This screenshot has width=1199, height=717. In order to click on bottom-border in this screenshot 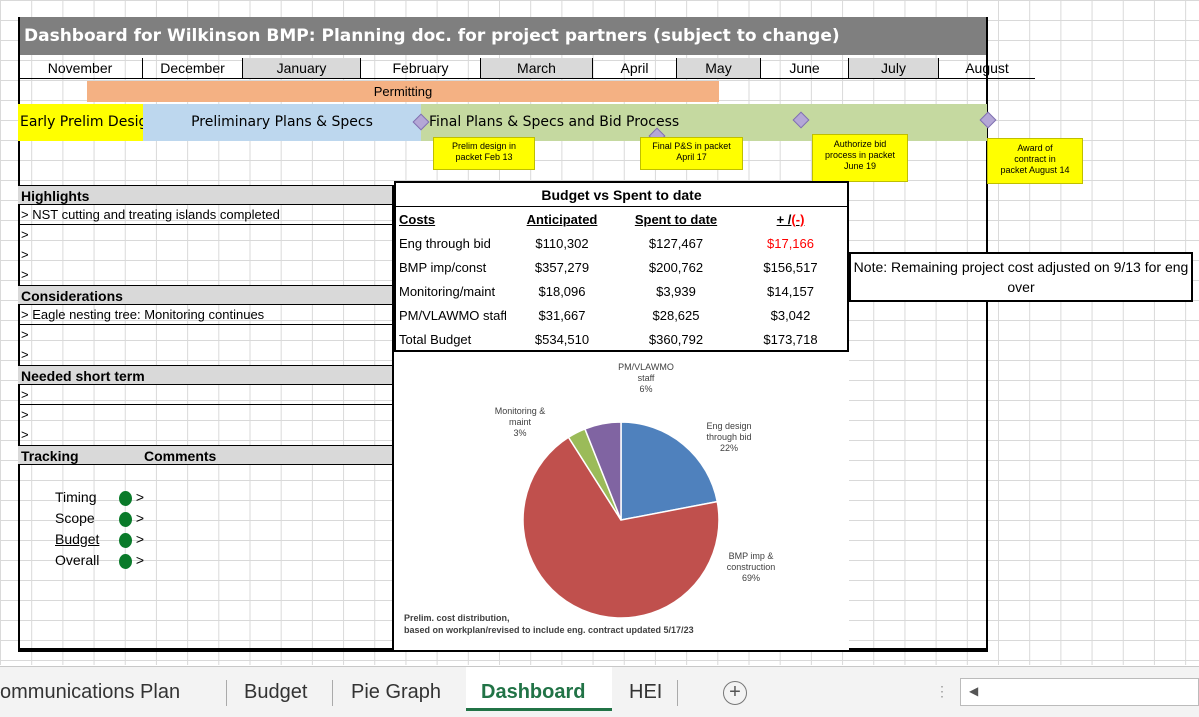, I will do `click(503, 651)`.